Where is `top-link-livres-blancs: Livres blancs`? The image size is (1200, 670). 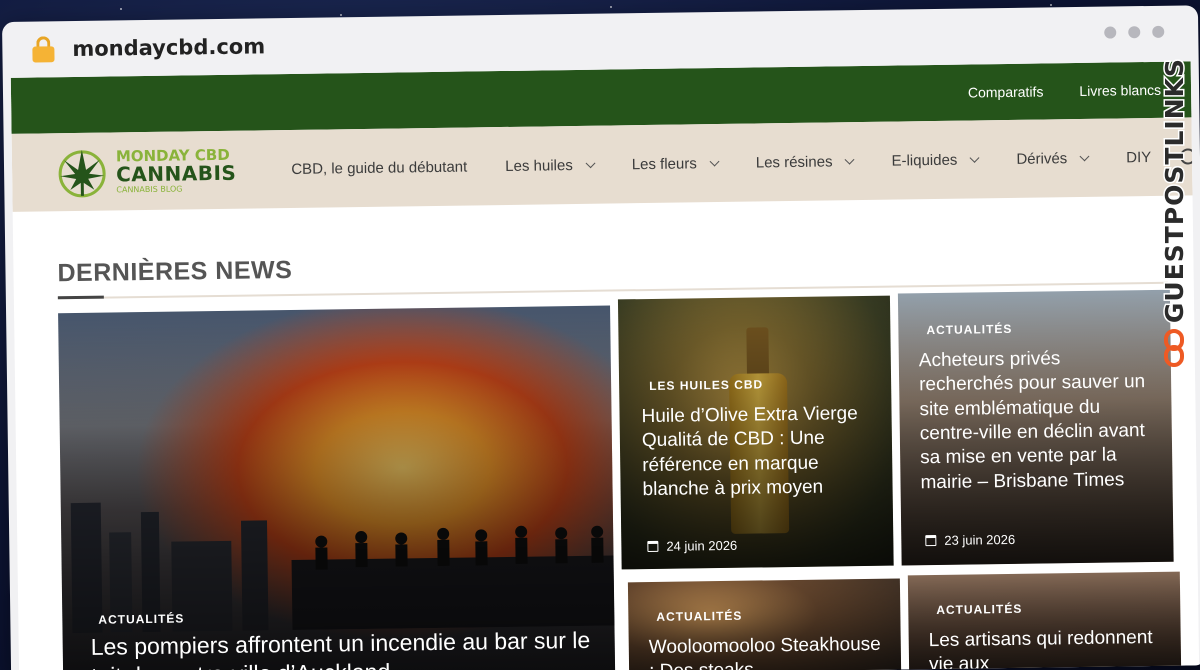
top-link-livres-blancs: Livres blancs is located at coordinates (1120, 90).